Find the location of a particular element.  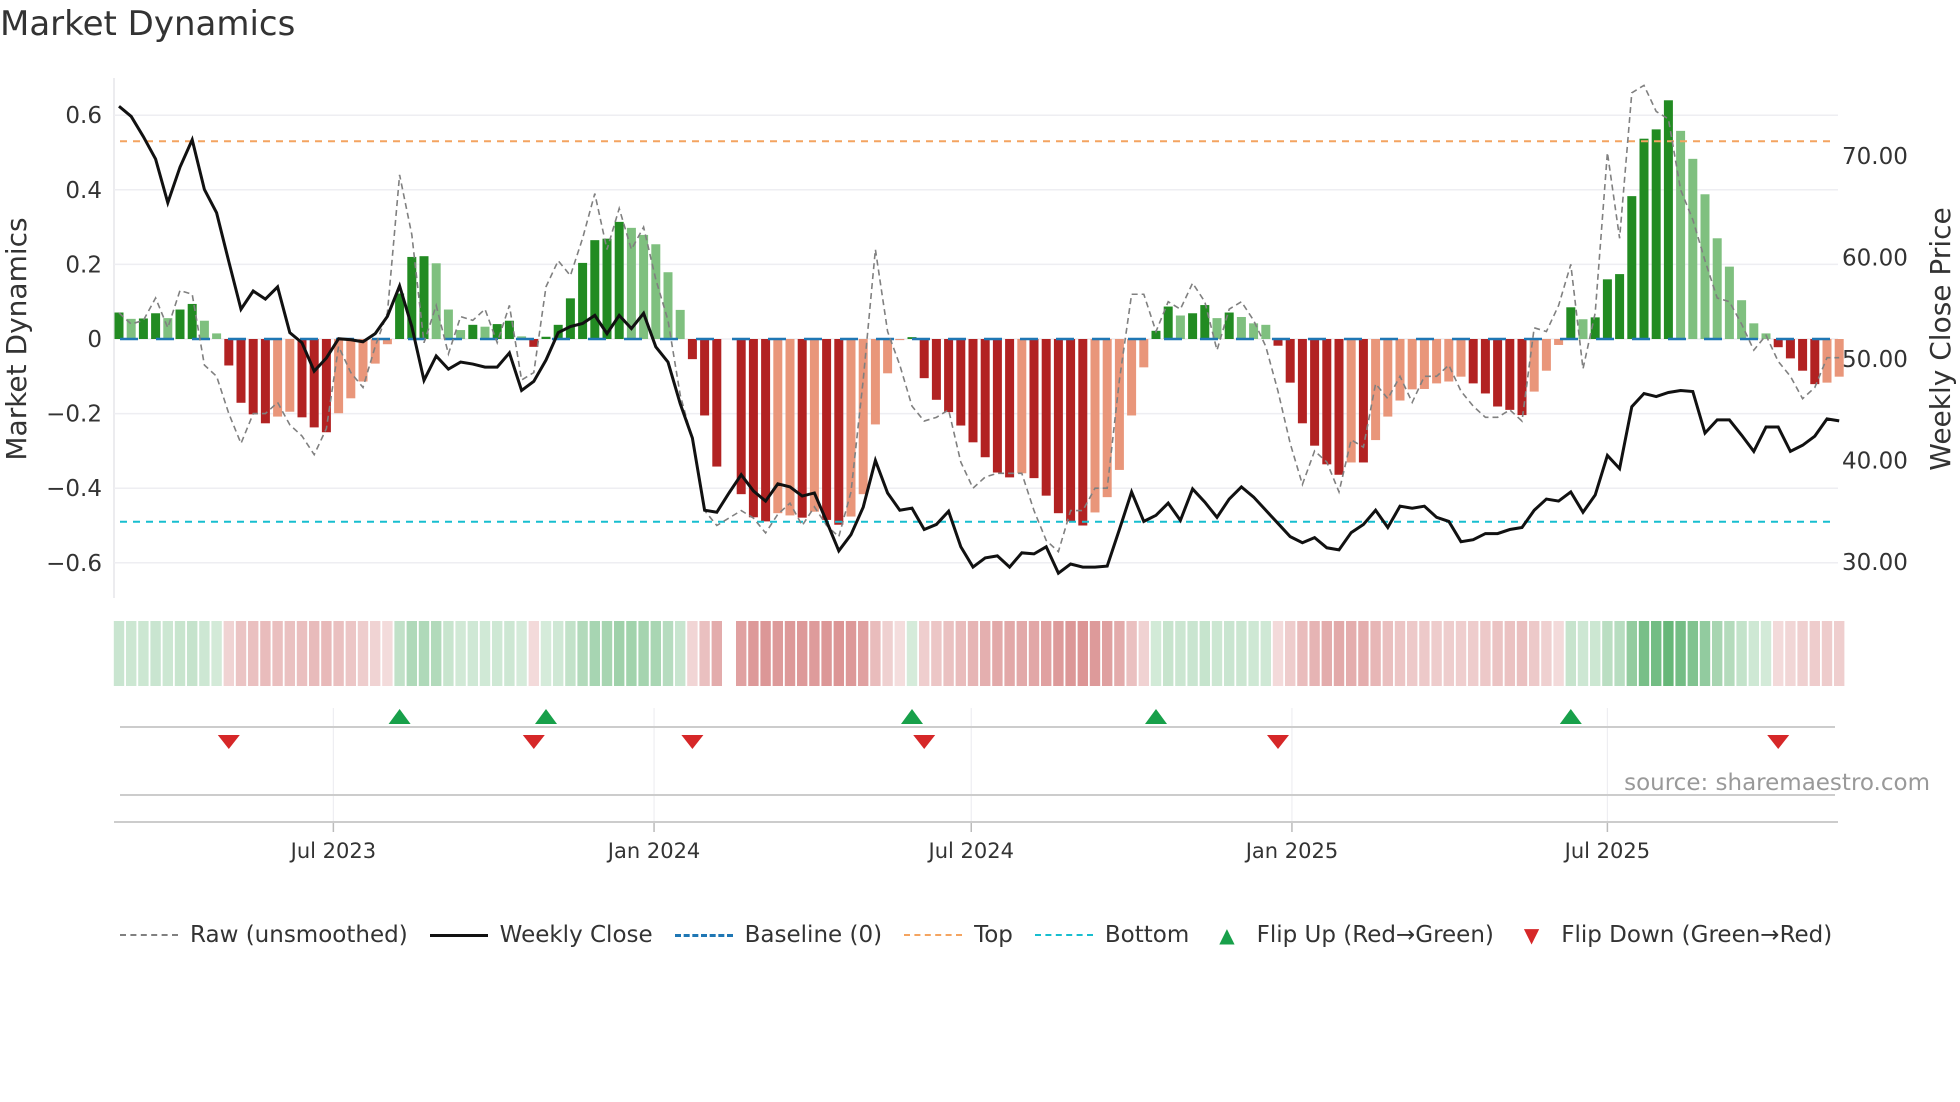

y2-tick-label: 50.00 is located at coordinates (1875, 360).